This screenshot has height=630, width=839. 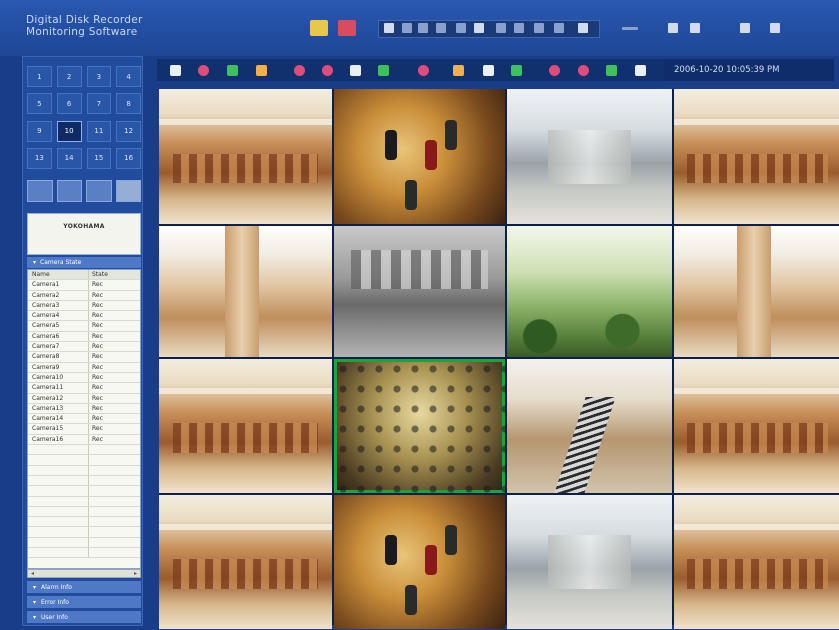 What do you see at coordinates (84, 367) in the screenshot?
I see `table-row: Camera9 Rec` at bounding box center [84, 367].